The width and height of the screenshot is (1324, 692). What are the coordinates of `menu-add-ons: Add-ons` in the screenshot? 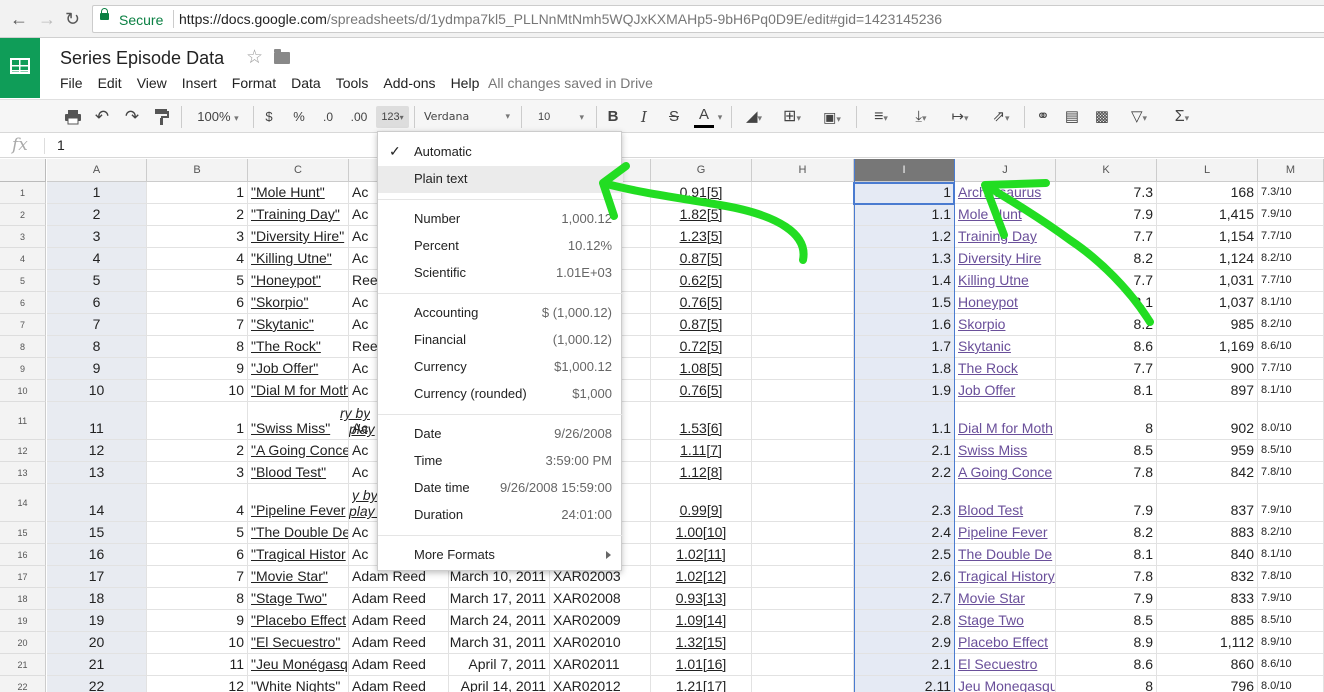 It's located at (409, 83).